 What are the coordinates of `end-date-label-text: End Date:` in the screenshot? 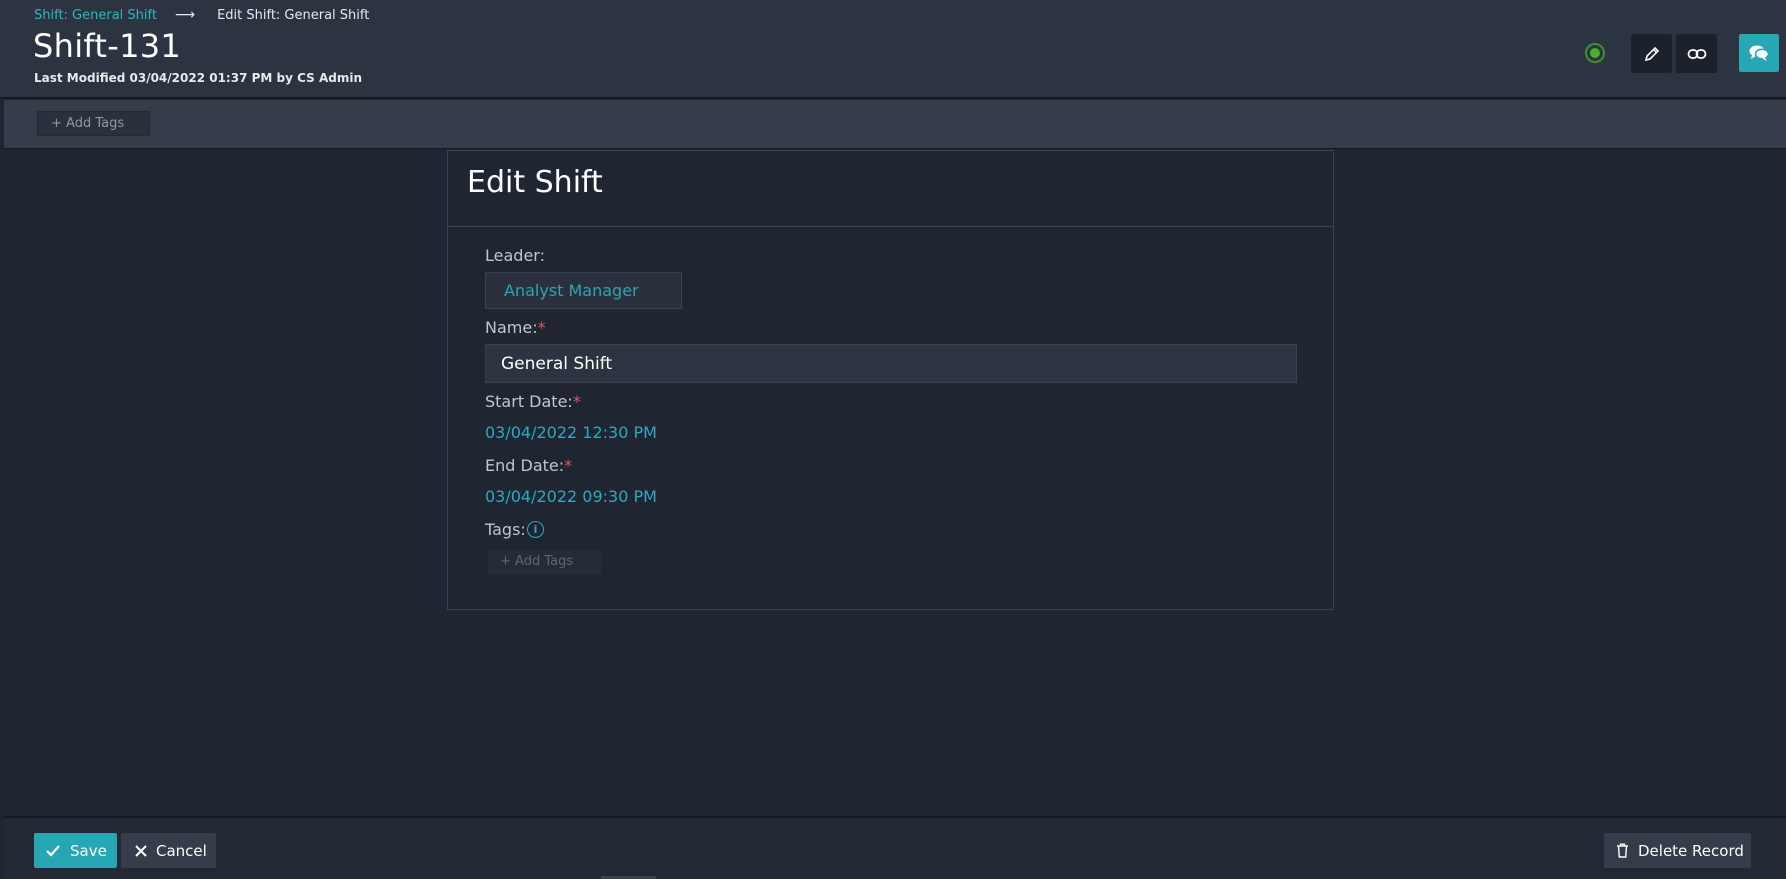 It's located at (525, 465).